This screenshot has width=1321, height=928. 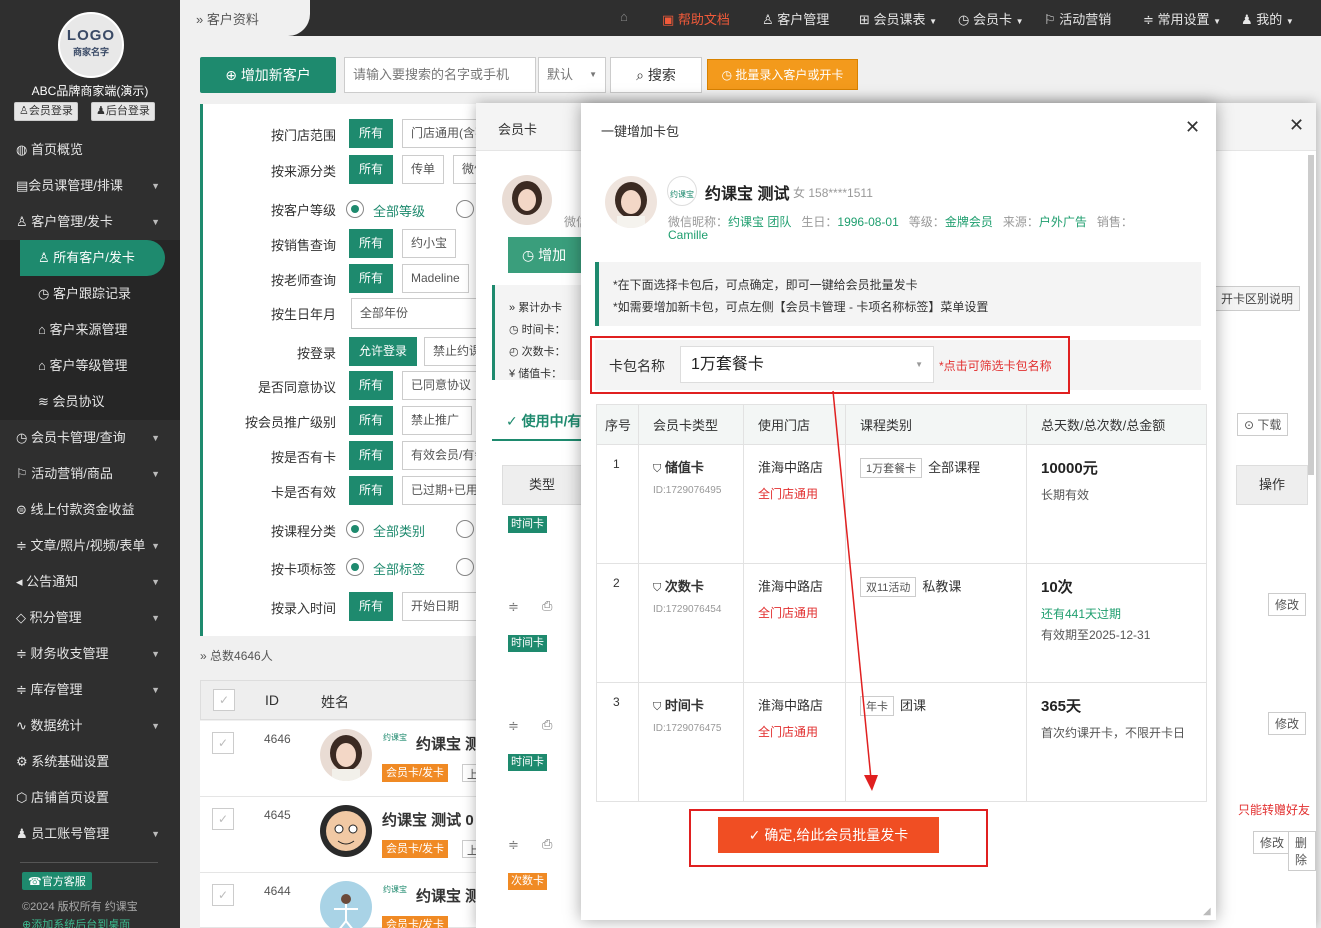 I want to click on home-icon: ⌂, so click(x=624, y=16).